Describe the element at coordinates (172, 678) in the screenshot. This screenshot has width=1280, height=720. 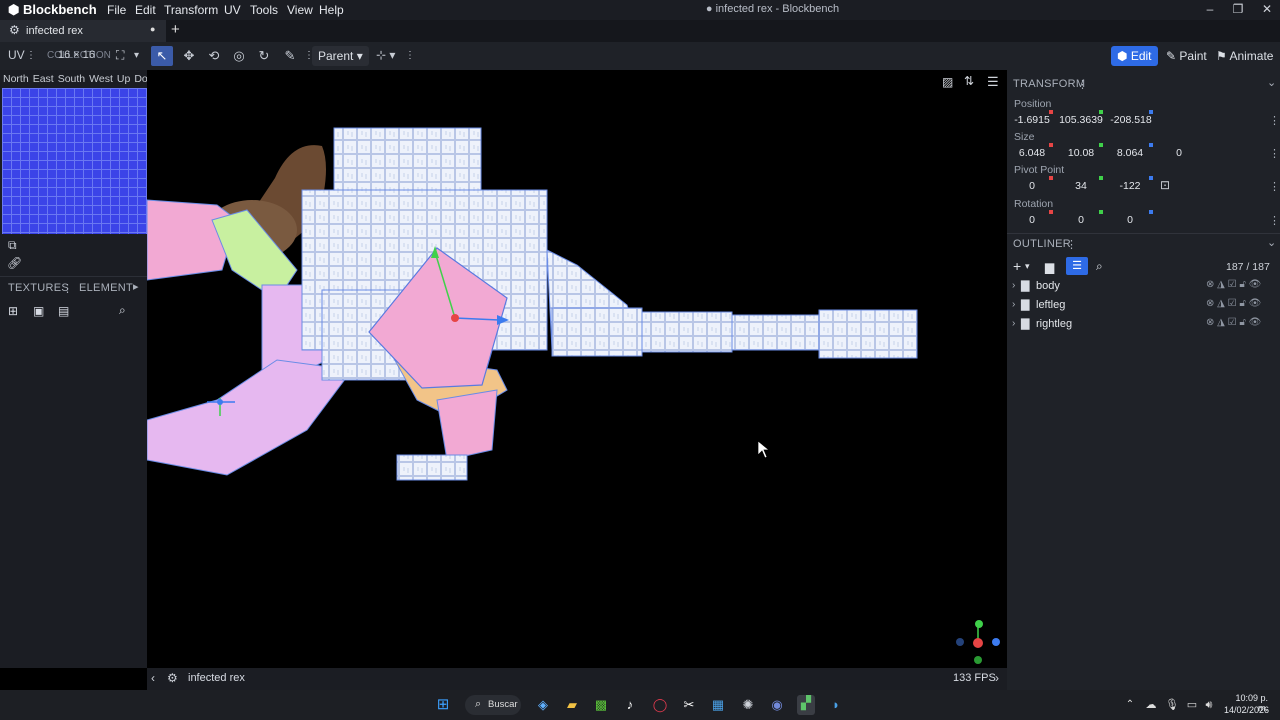
I see `project-settings-icon: ⚙` at that location.